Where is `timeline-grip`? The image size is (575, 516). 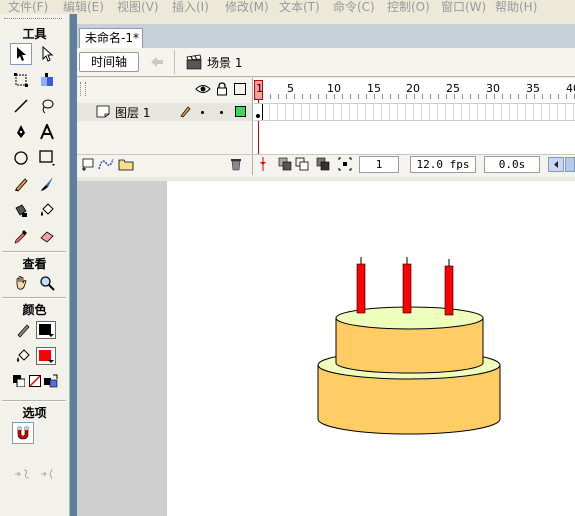 timeline-grip is located at coordinates (83, 89).